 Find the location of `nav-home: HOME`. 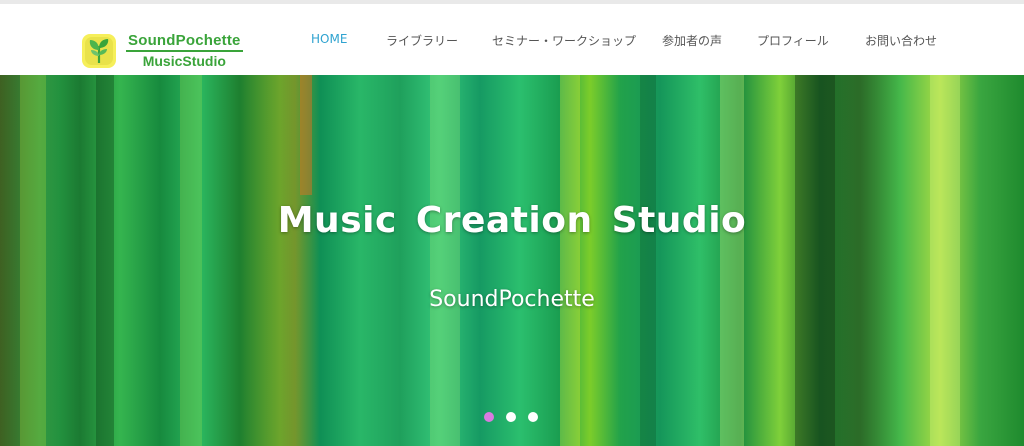

nav-home: HOME is located at coordinates (329, 39).